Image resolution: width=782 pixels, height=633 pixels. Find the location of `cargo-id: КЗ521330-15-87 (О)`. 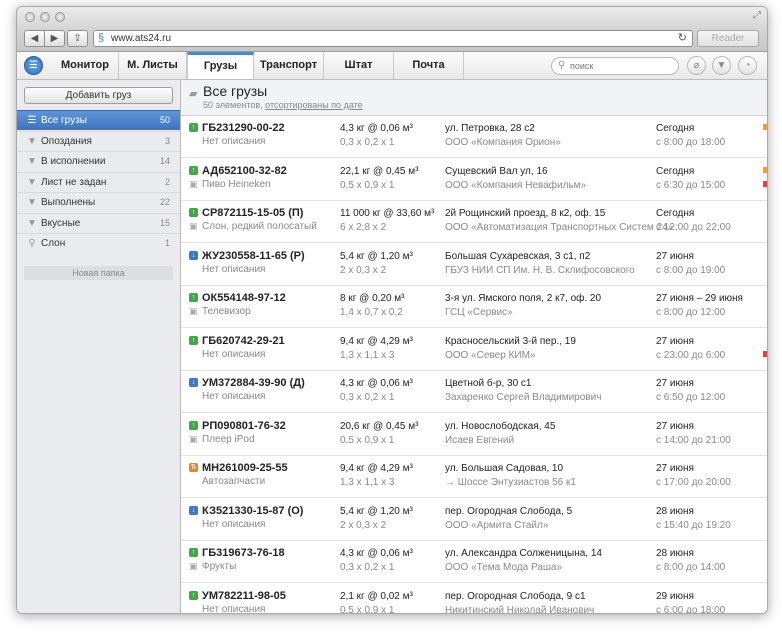

cargo-id: КЗ521330-15-87 (О) is located at coordinates (253, 510).